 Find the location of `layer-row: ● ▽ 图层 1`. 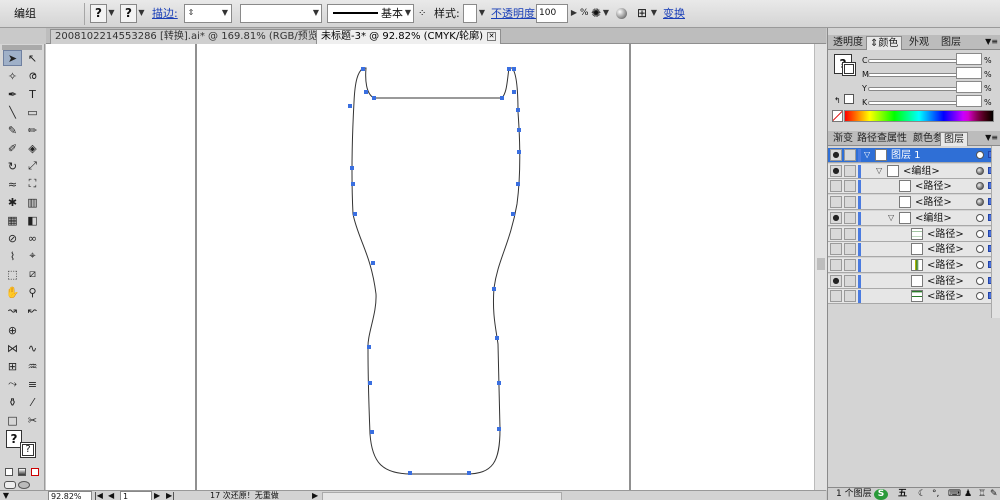

layer-row: ● ▽ 图层 1 is located at coordinates (914, 155).